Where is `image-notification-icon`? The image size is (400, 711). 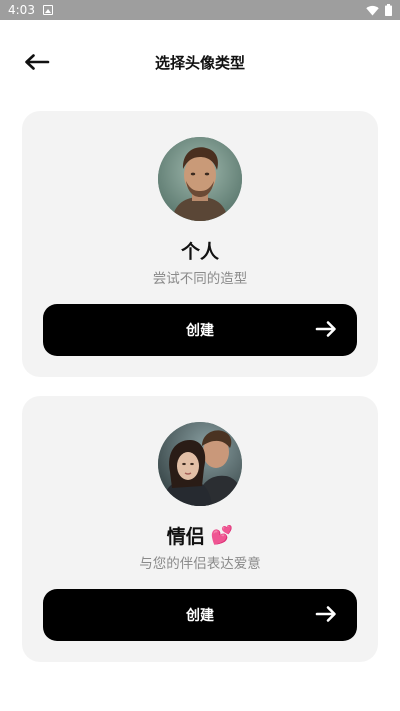 image-notification-icon is located at coordinates (47, 10).